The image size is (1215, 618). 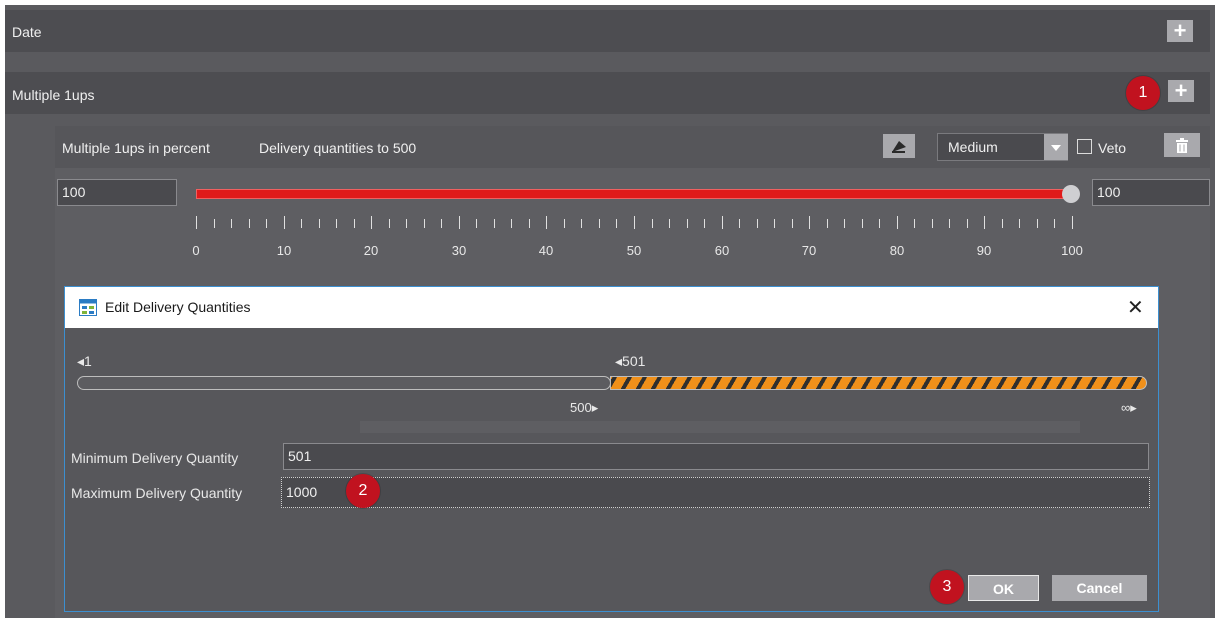 What do you see at coordinates (1072, 250) in the screenshot?
I see `scale-label: 100` at bounding box center [1072, 250].